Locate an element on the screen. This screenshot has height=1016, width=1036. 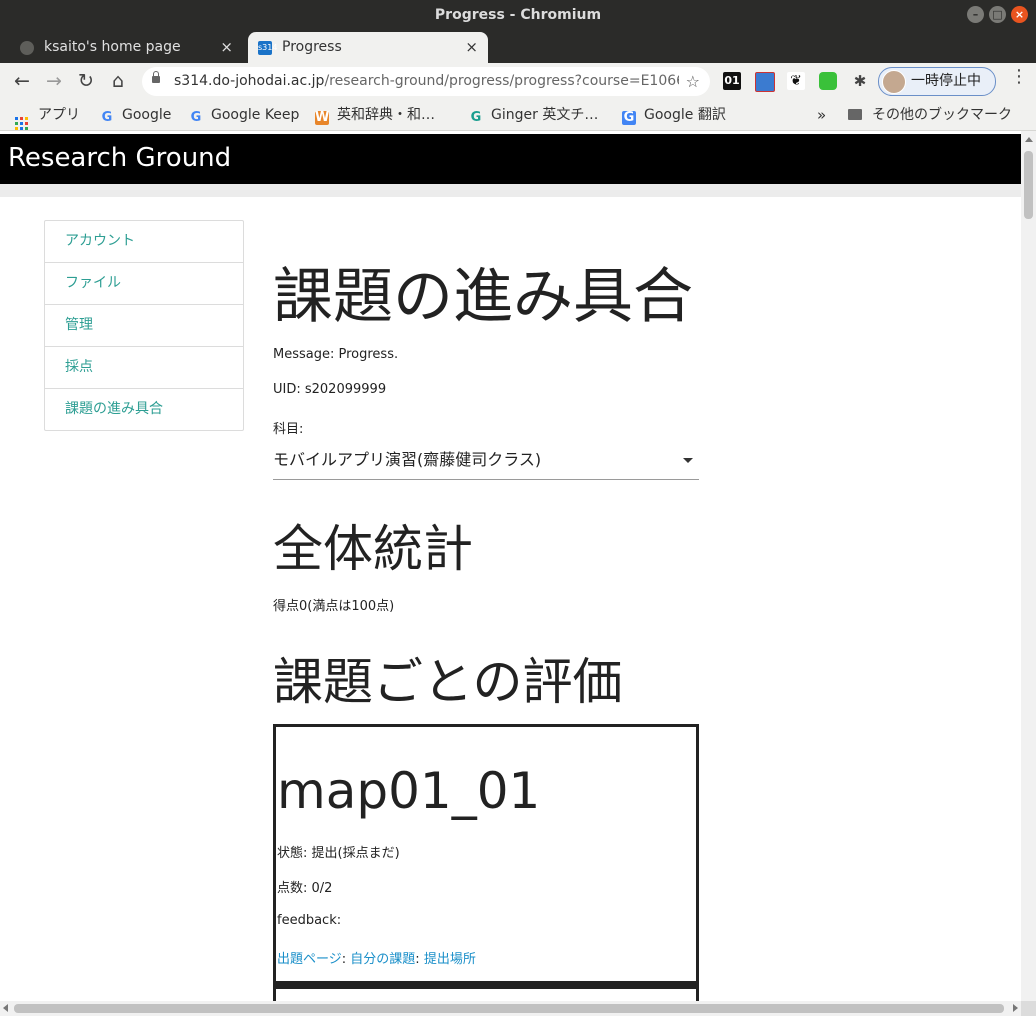
scroll-right-icon is located at coordinates (1015, 1008).